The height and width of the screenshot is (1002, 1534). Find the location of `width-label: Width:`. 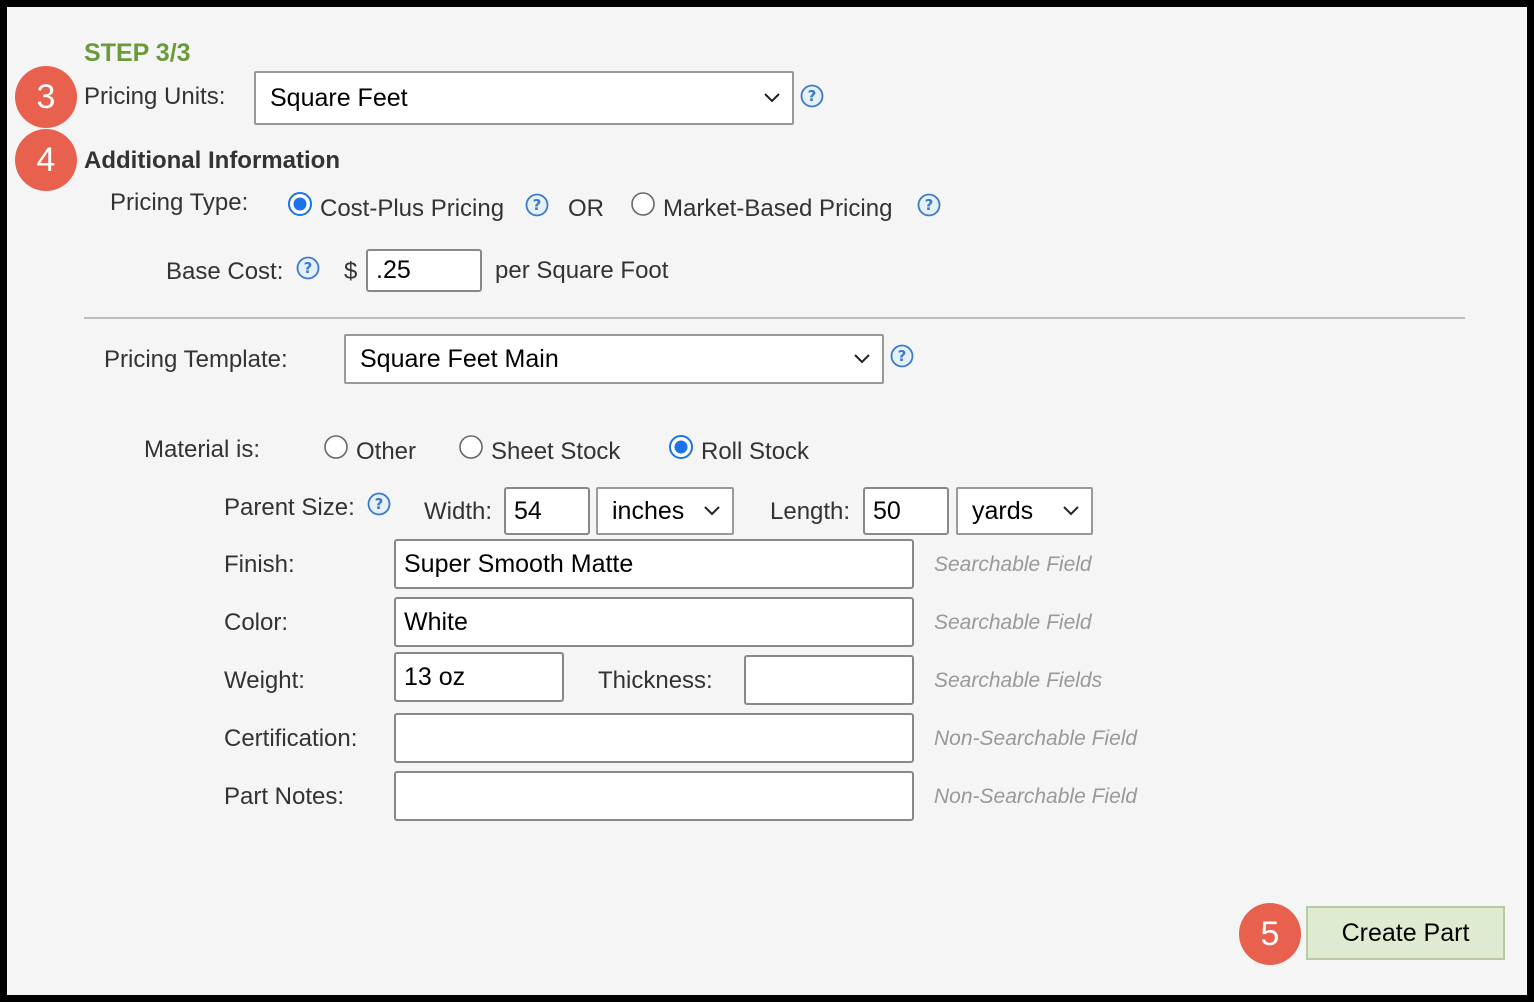

width-label: Width: is located at coordinates (458, 511).